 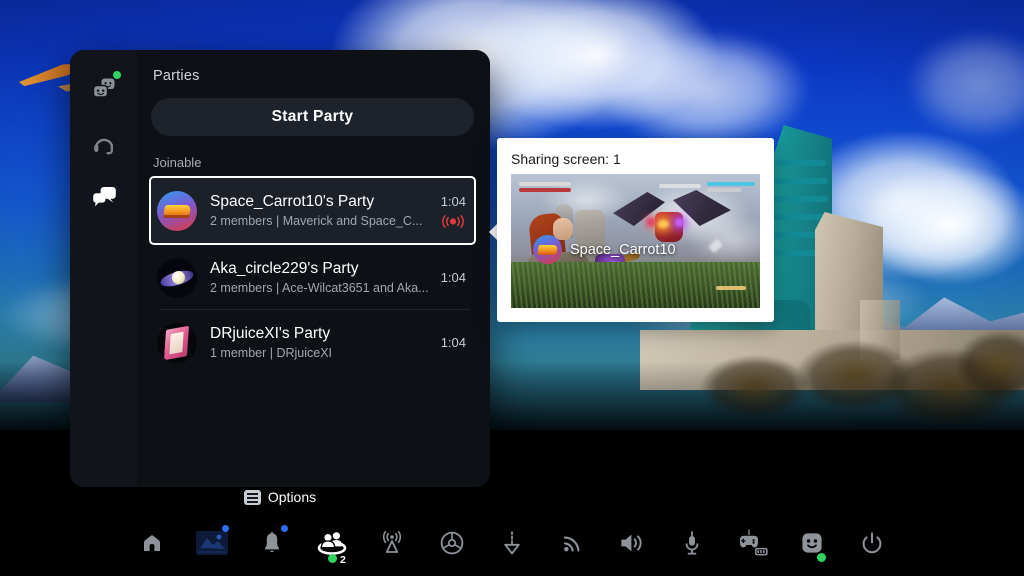 I want to click on cc-item-profile, so click(x=812, y=543).